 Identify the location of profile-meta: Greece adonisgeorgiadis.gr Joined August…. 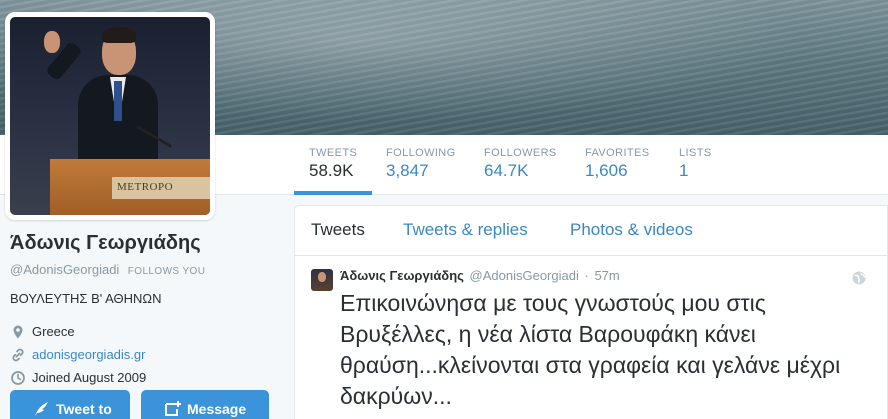
(145, 354).